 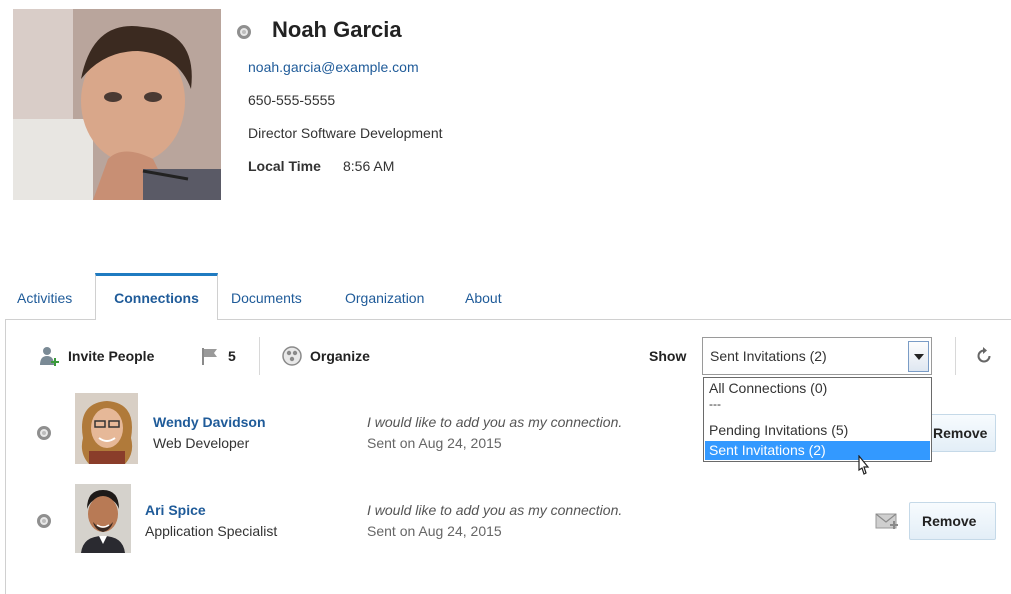 What do you see at coordinates (117, 104) in the screenshot?
I see `profile-photo` at bounding box center [117, 104].